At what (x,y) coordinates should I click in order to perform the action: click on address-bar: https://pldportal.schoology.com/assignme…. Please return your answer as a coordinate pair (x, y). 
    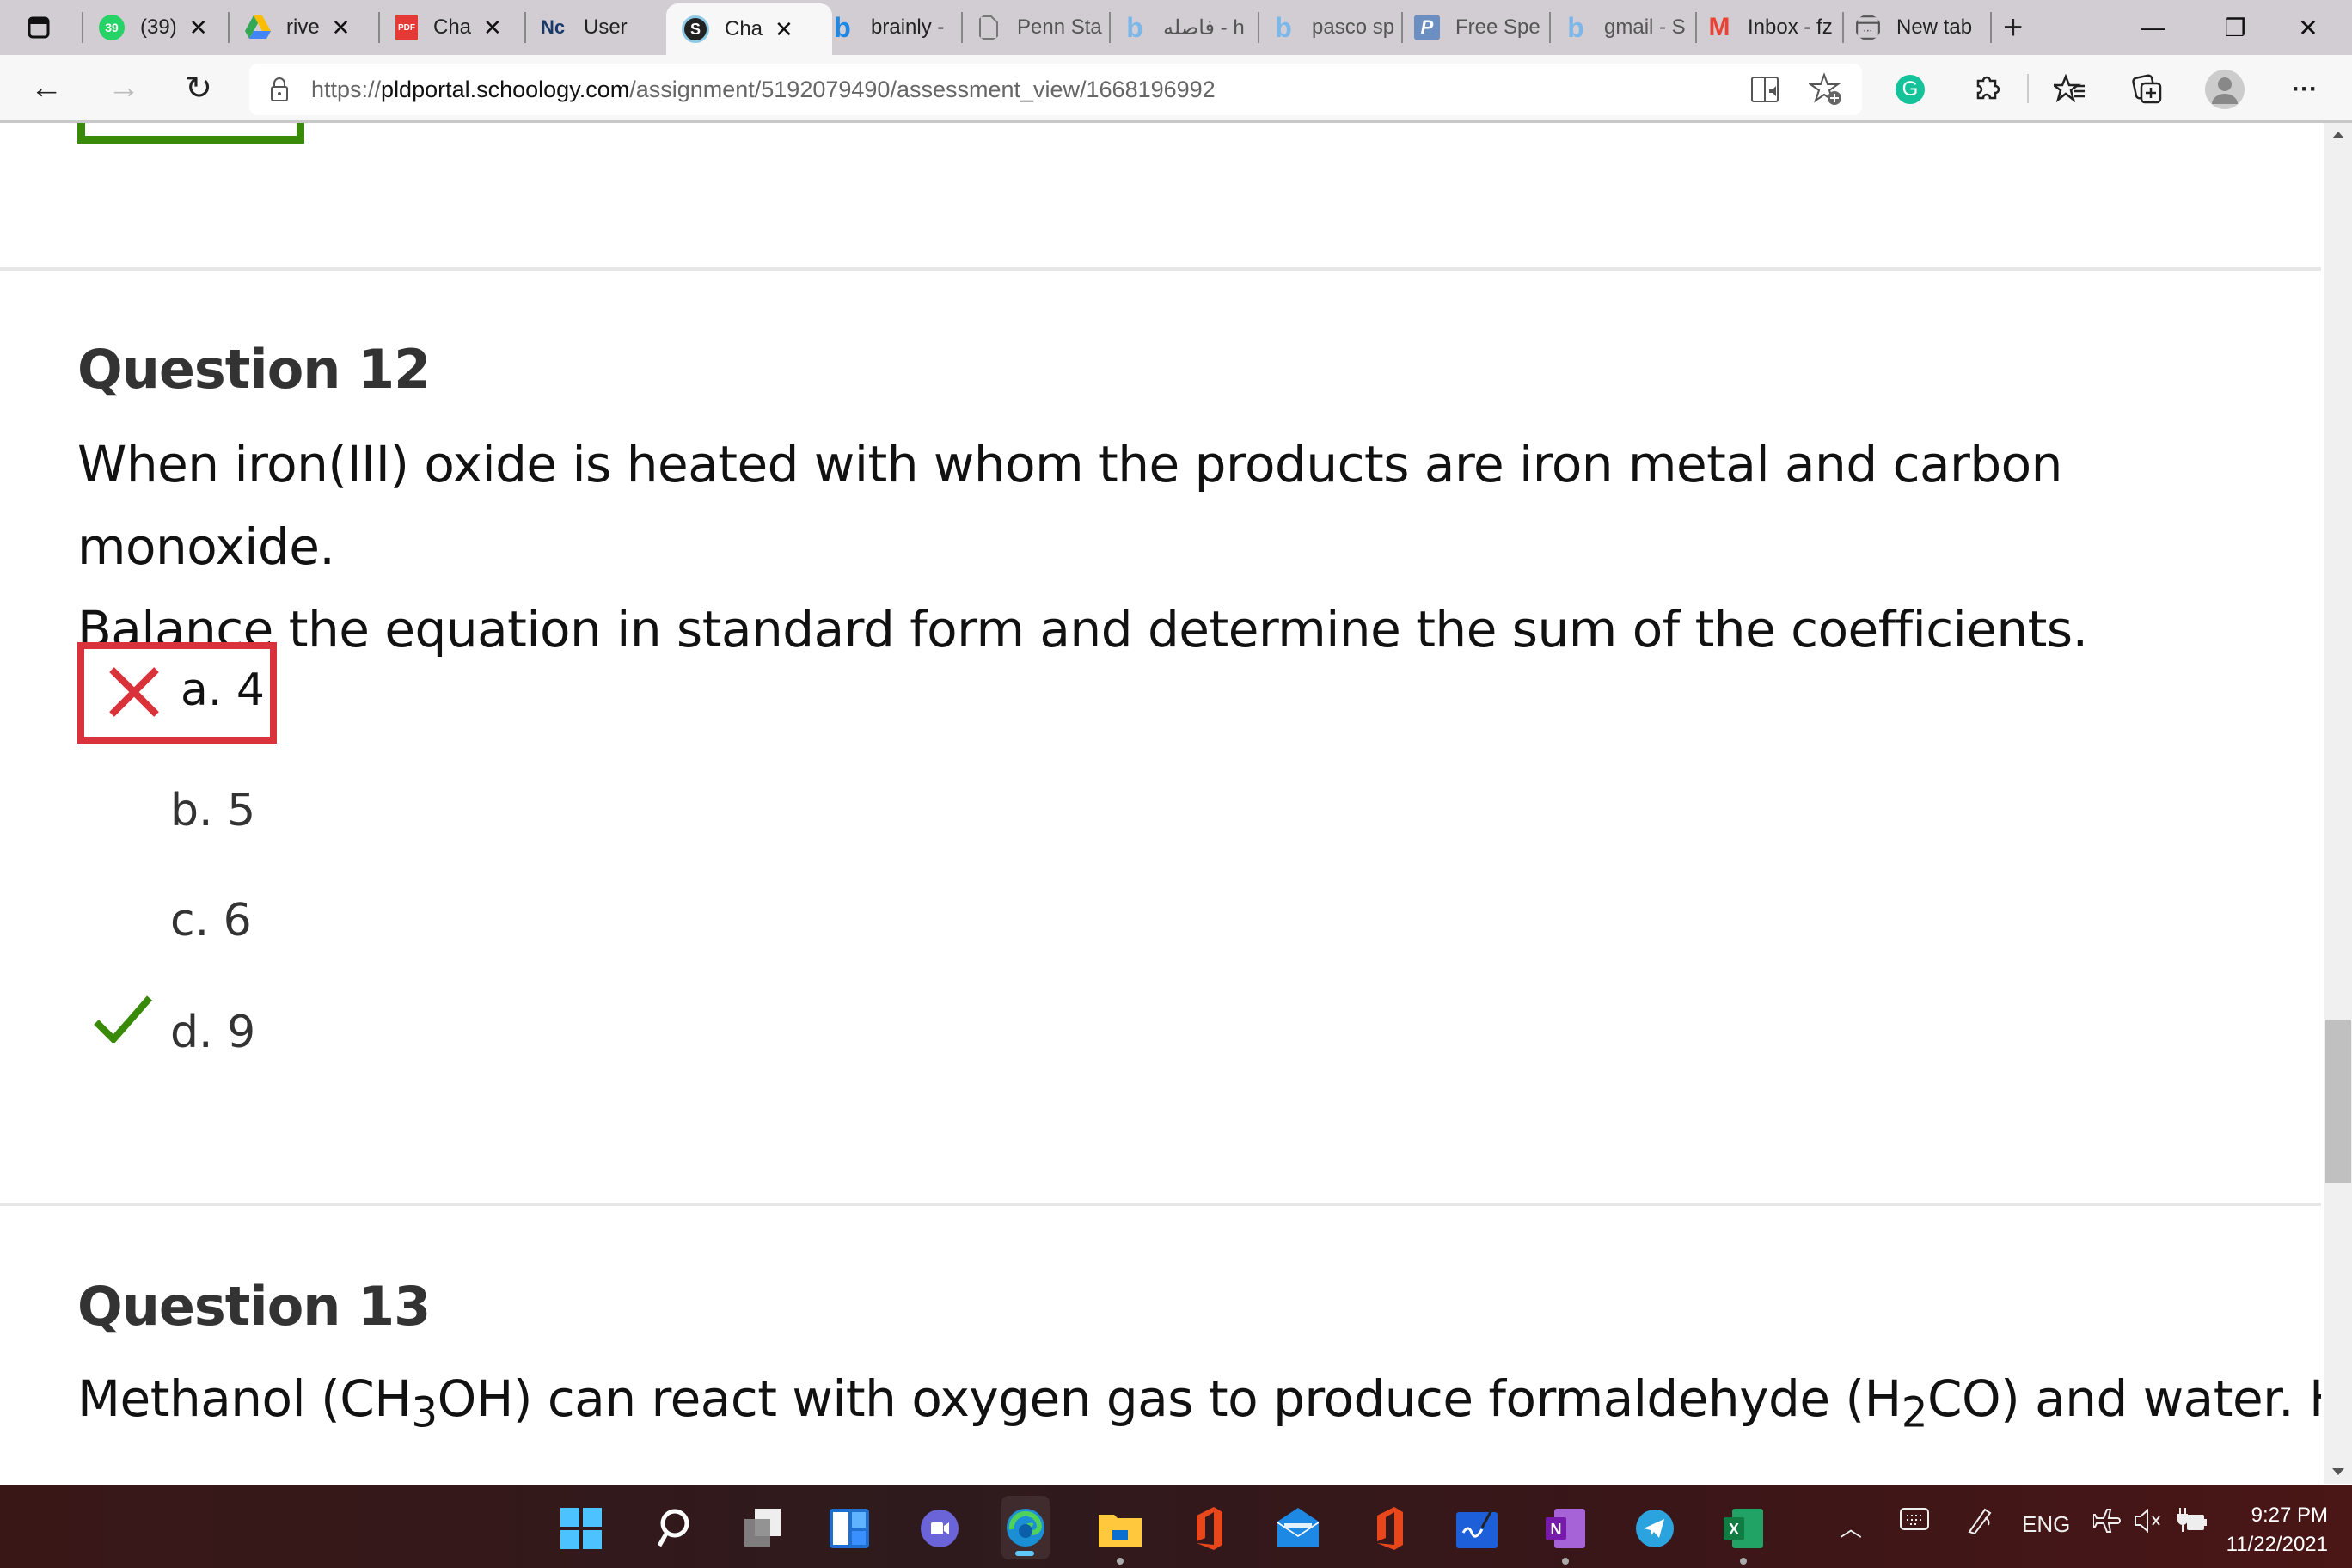
    Looking at the image, I should click on (1055, 89).